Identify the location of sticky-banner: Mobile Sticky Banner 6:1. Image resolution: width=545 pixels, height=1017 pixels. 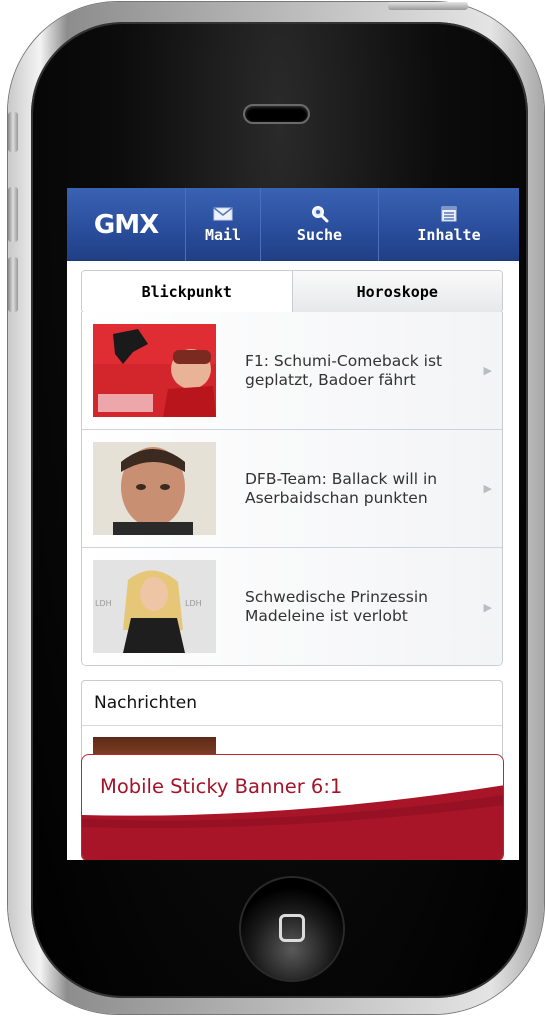
(292, 807).